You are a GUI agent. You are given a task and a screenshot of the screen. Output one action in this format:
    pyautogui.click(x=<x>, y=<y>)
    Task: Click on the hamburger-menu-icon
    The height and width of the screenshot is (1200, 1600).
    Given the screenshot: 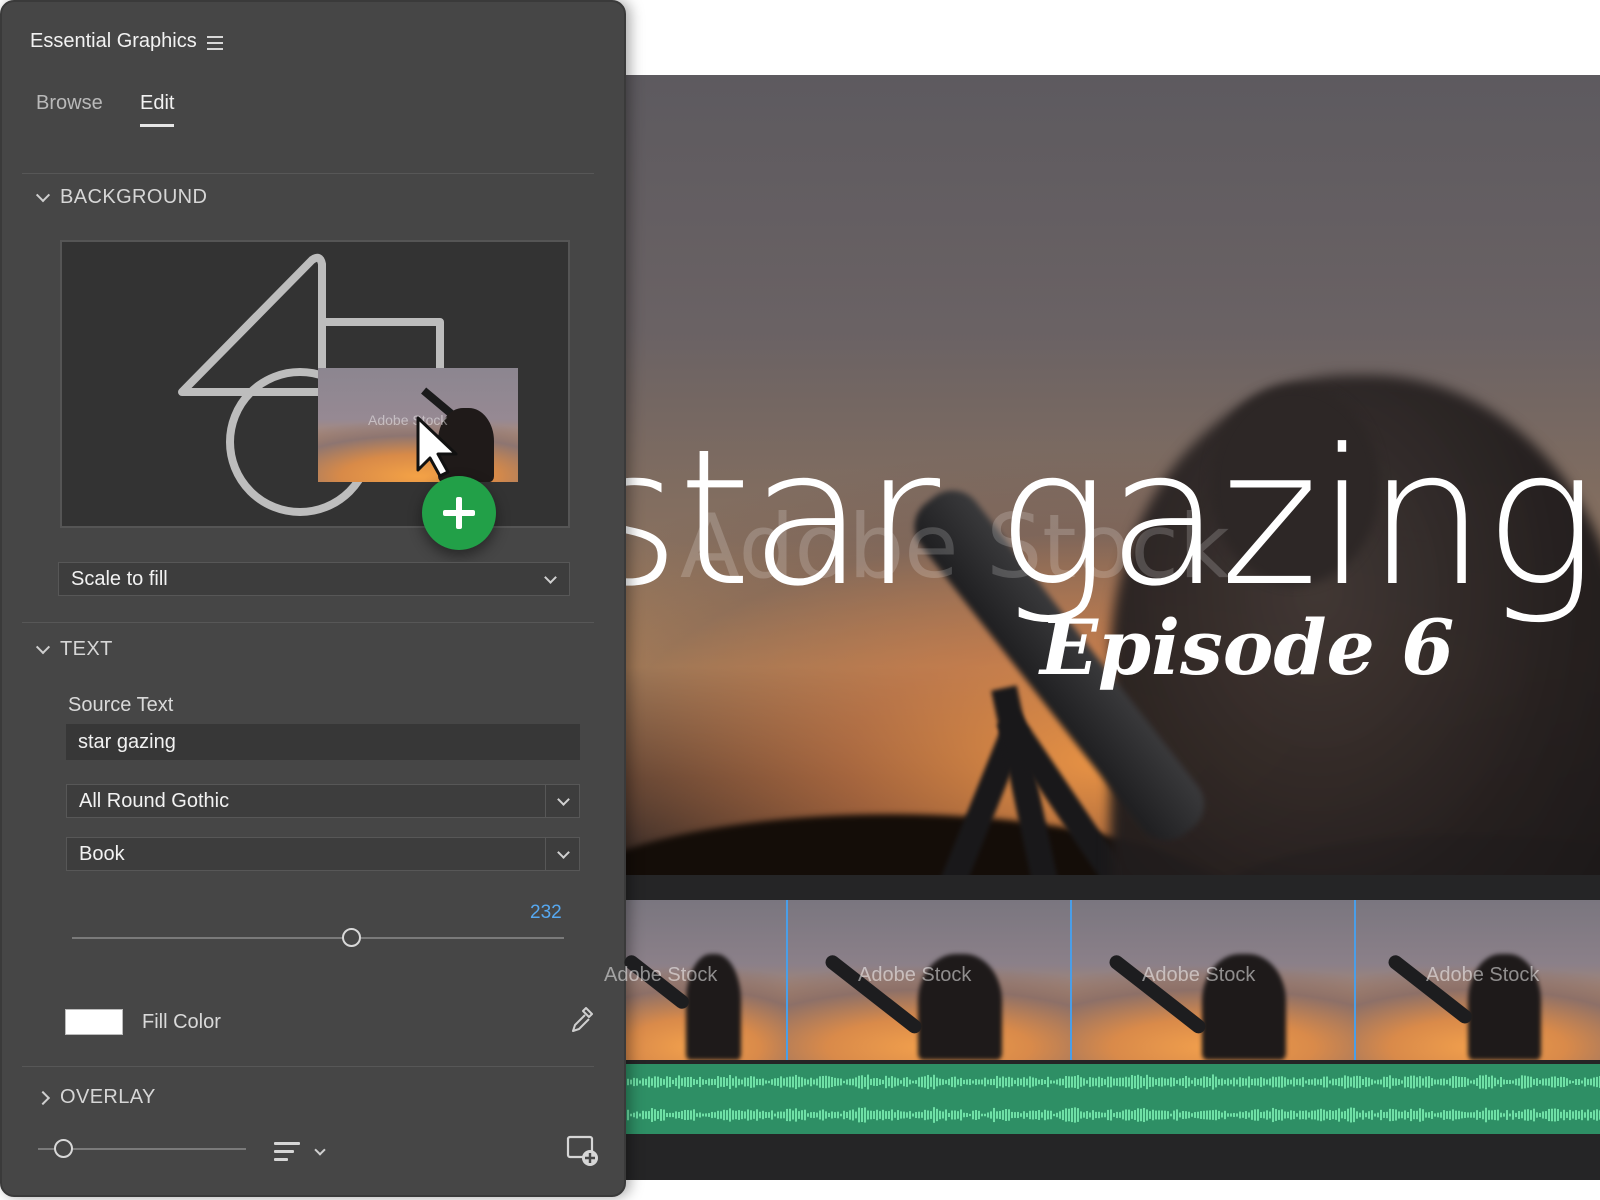 What is the action you would take?
    pyautogui.click(x=215, y=43)
    